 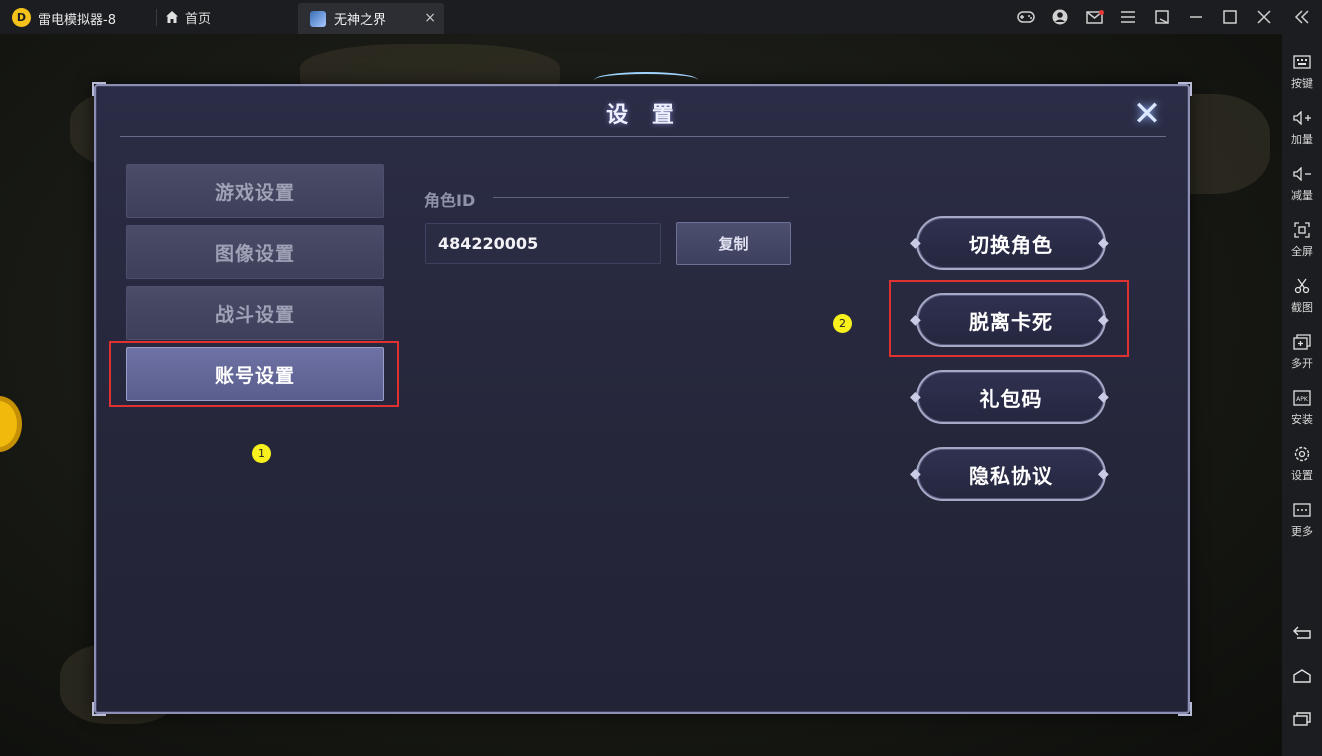 What do you see at coordinates (254, 374) in the screenshot?
I see `highlight-box-account-settings` at bounding box center [254, 374].